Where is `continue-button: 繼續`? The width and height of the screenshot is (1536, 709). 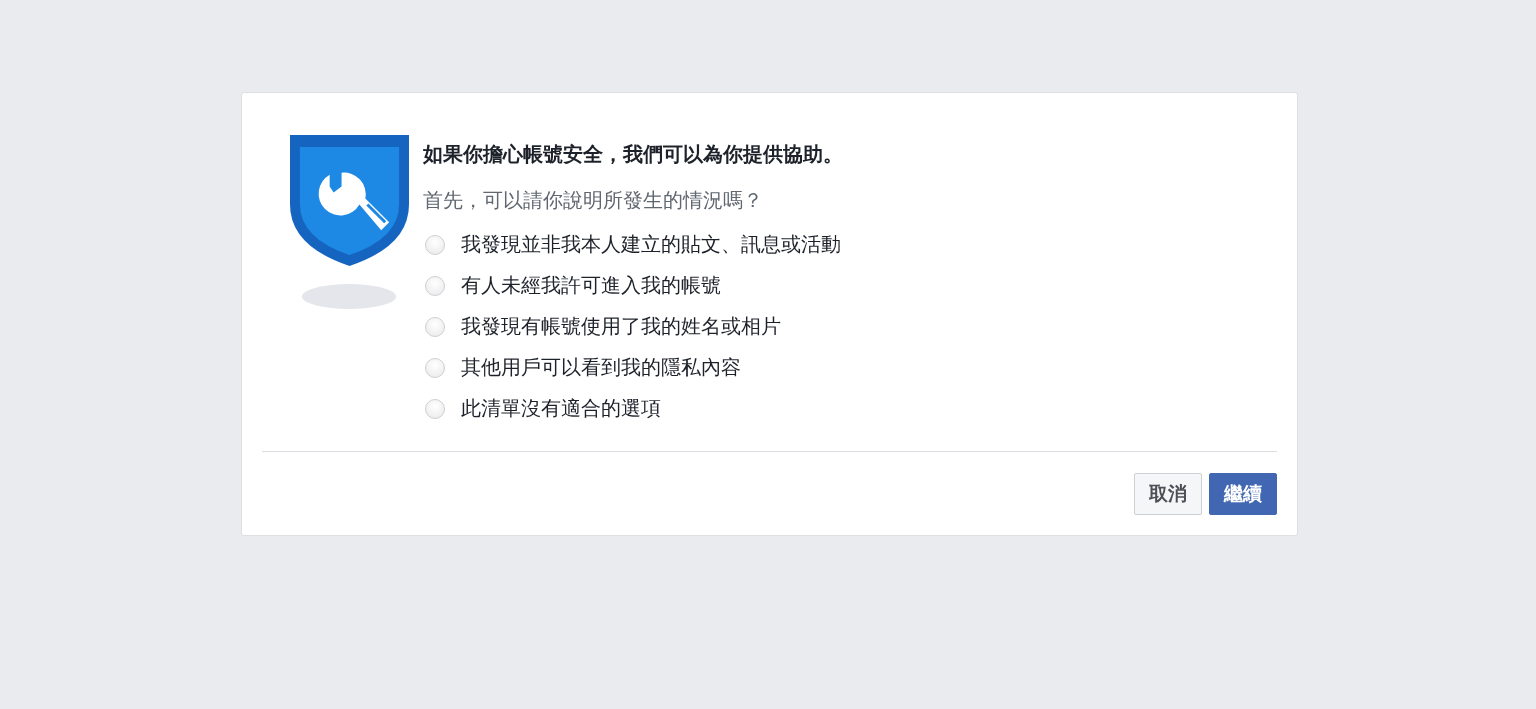
continue-button: 繼續 is located at coordinates (1242, 494).